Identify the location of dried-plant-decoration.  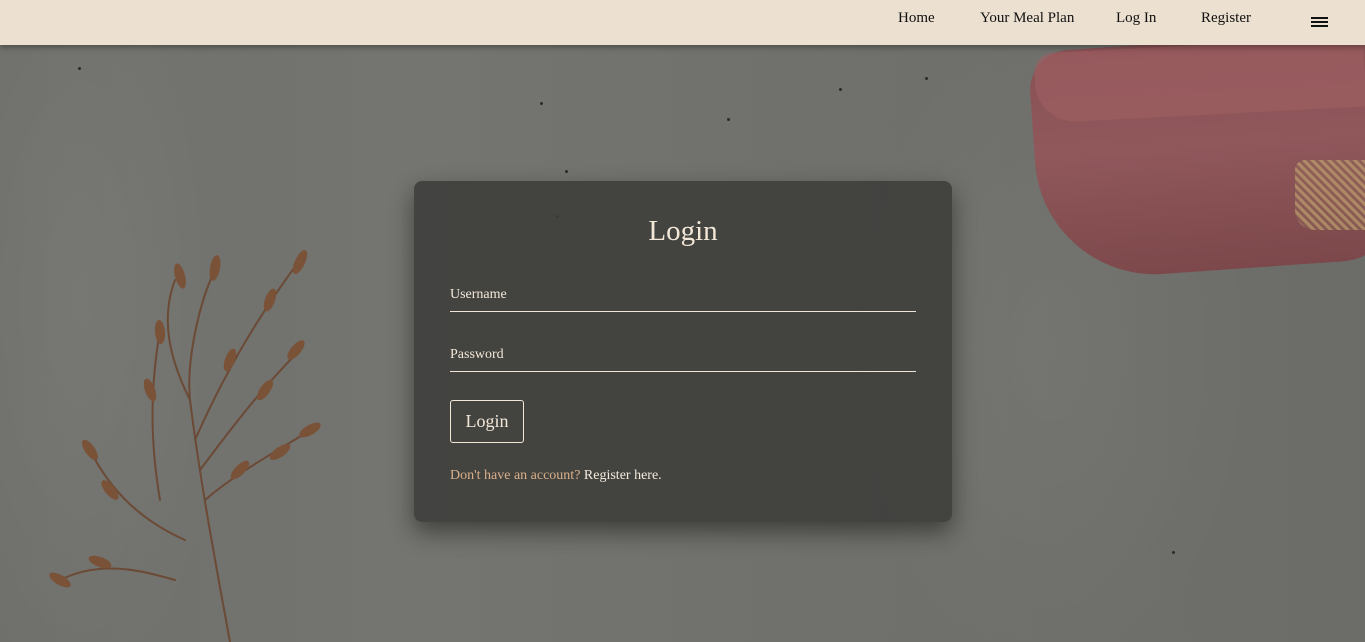
(185, 446).